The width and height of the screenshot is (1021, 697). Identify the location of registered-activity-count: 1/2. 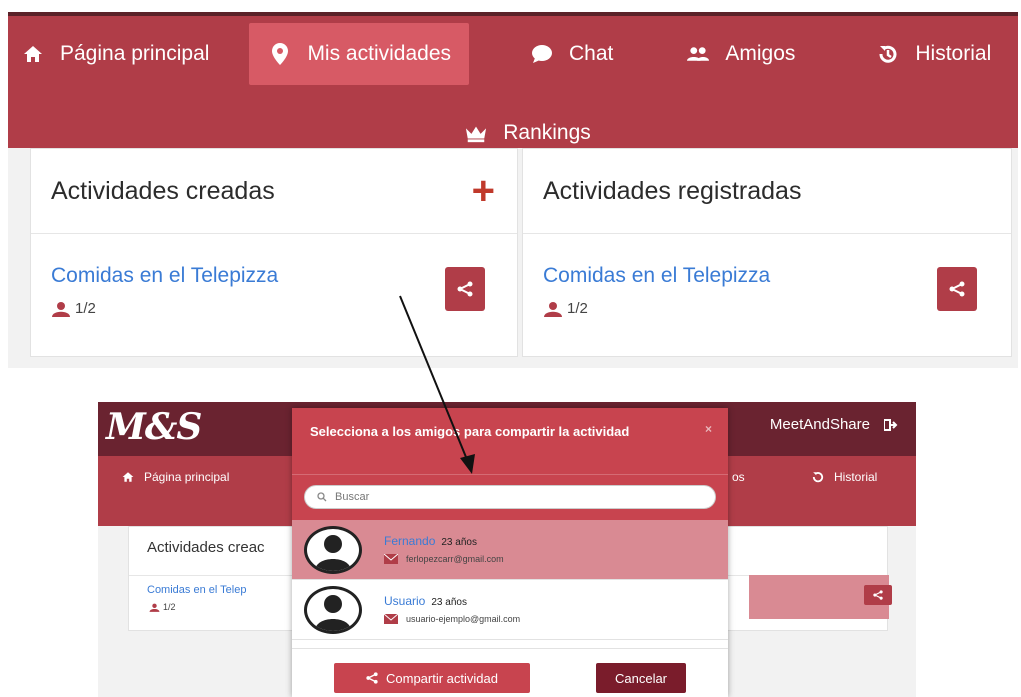
(577, 308).